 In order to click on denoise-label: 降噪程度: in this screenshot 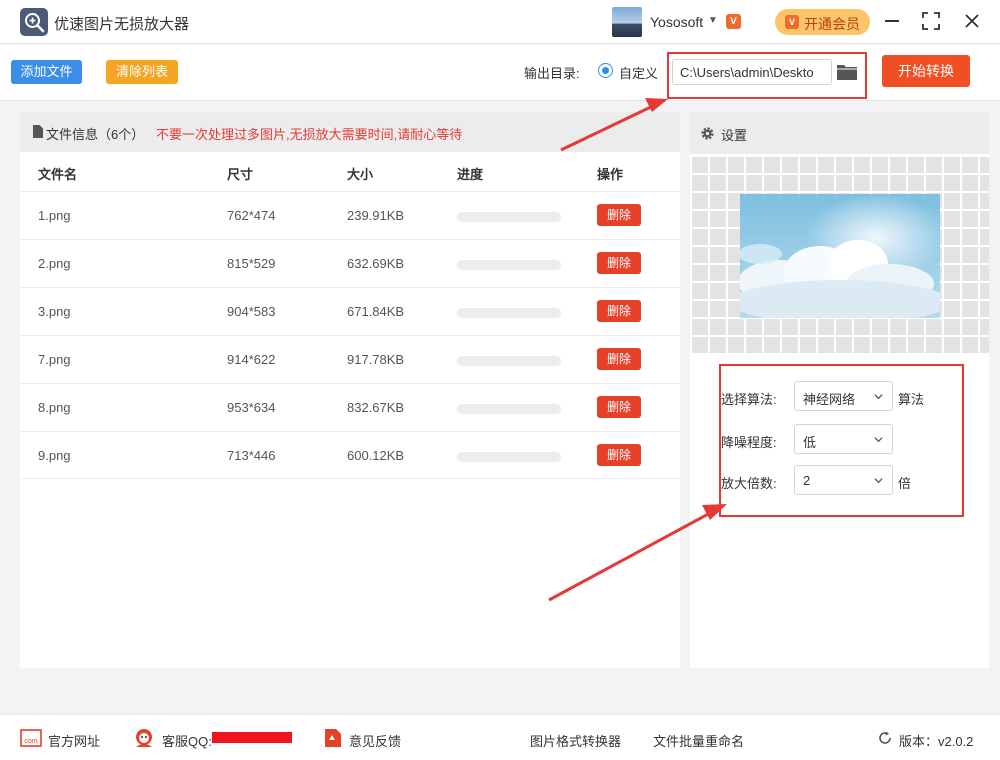, I will do `click(749, 442)`.